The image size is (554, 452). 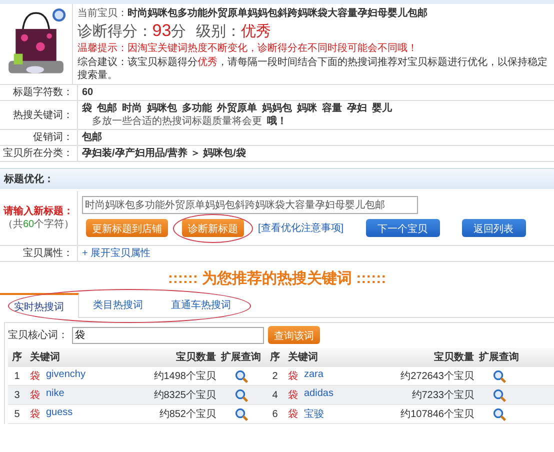 What do you see at coordinates (237, 108) in the screenshot?
I see `keyword-text: 外贸原单` at bounding box center [237, 108].